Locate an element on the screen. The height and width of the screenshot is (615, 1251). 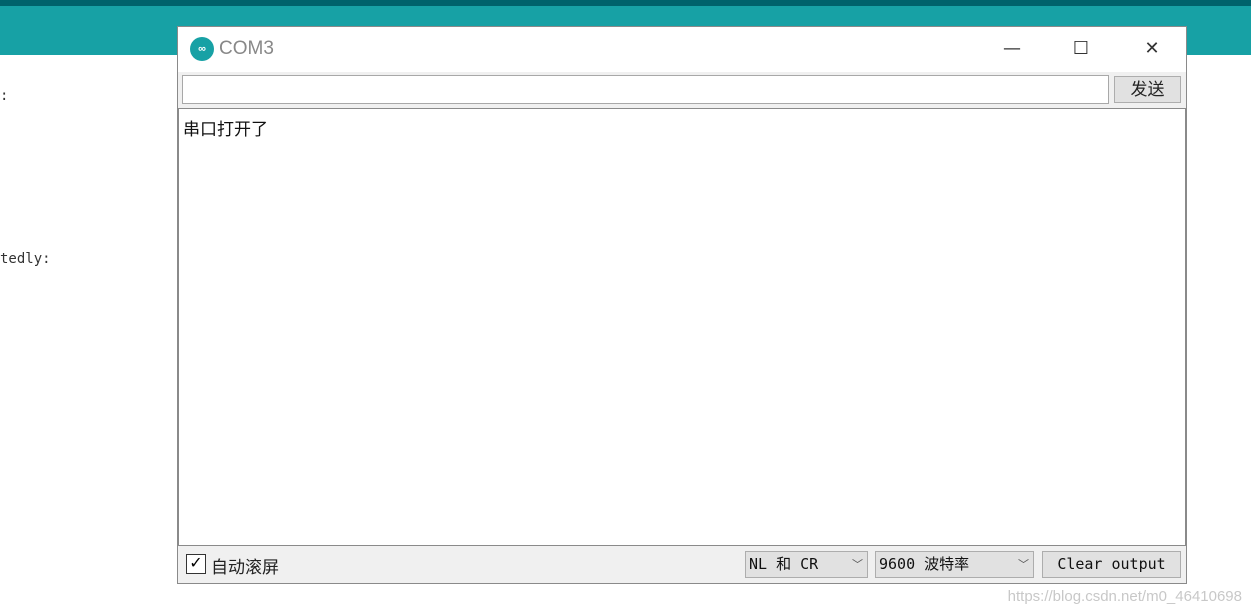
background-code-text: : is located at coordinates (4, 96).